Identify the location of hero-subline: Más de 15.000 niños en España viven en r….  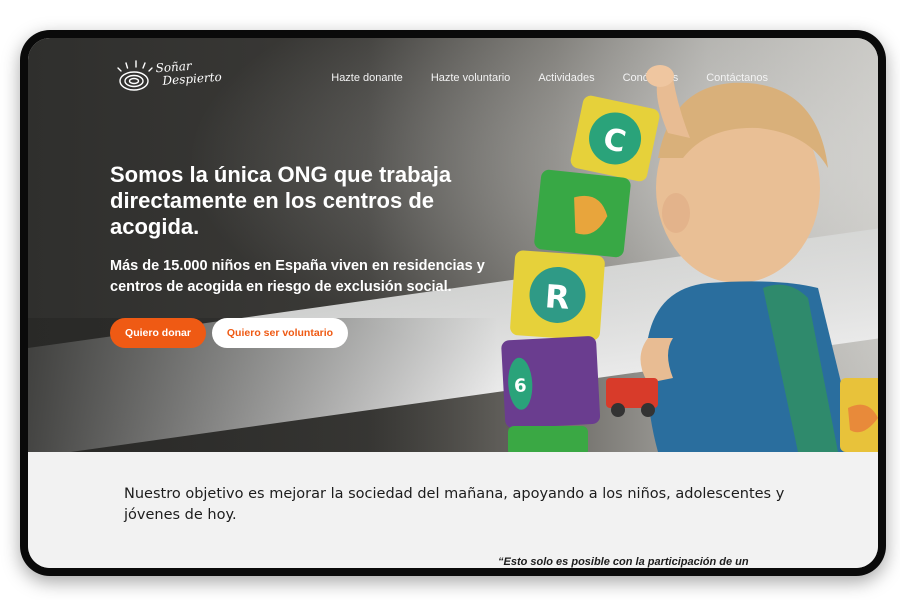
(297, 276).